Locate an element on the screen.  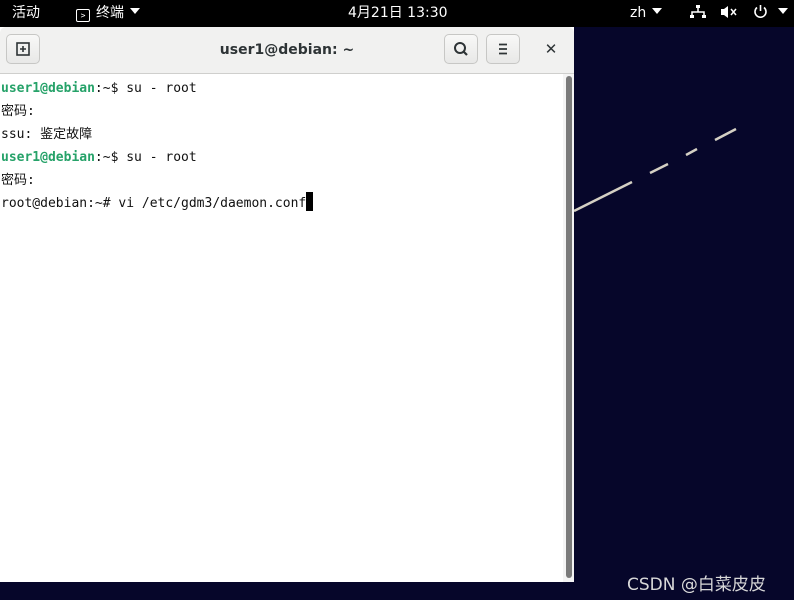
text-cursor is located at coordinates (310, 201).